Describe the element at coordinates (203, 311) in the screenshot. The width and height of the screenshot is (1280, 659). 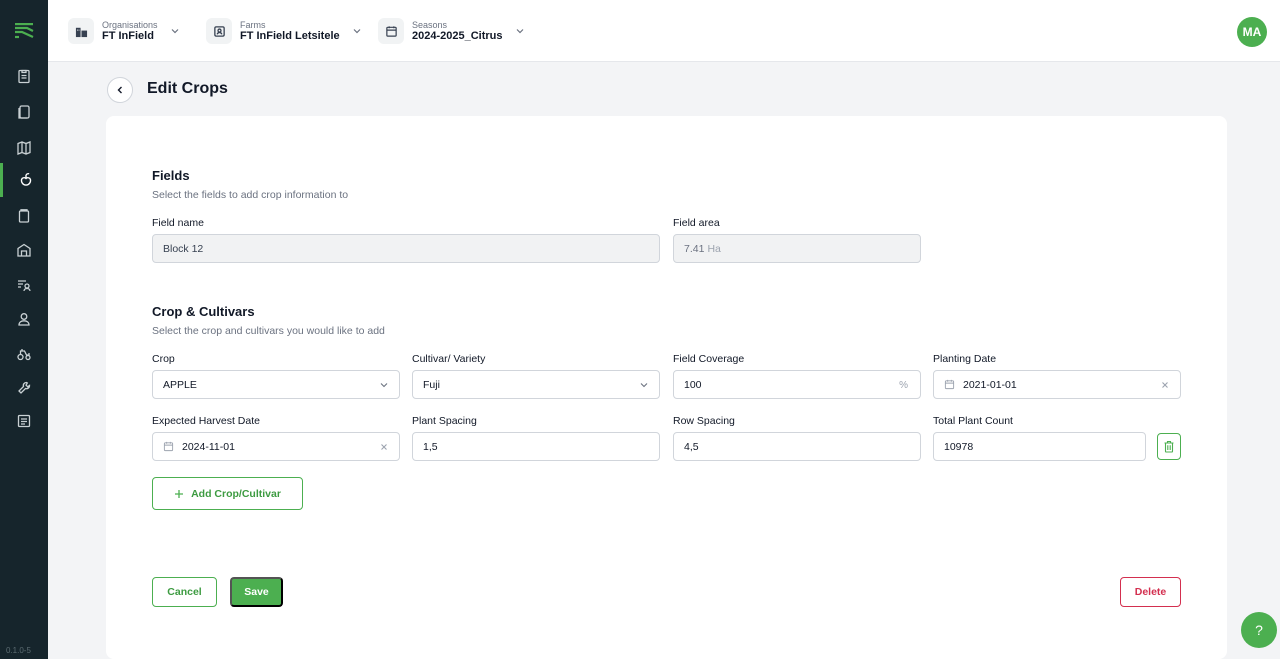
I see `crop-section-title: Crop & Cultivars` at that location.